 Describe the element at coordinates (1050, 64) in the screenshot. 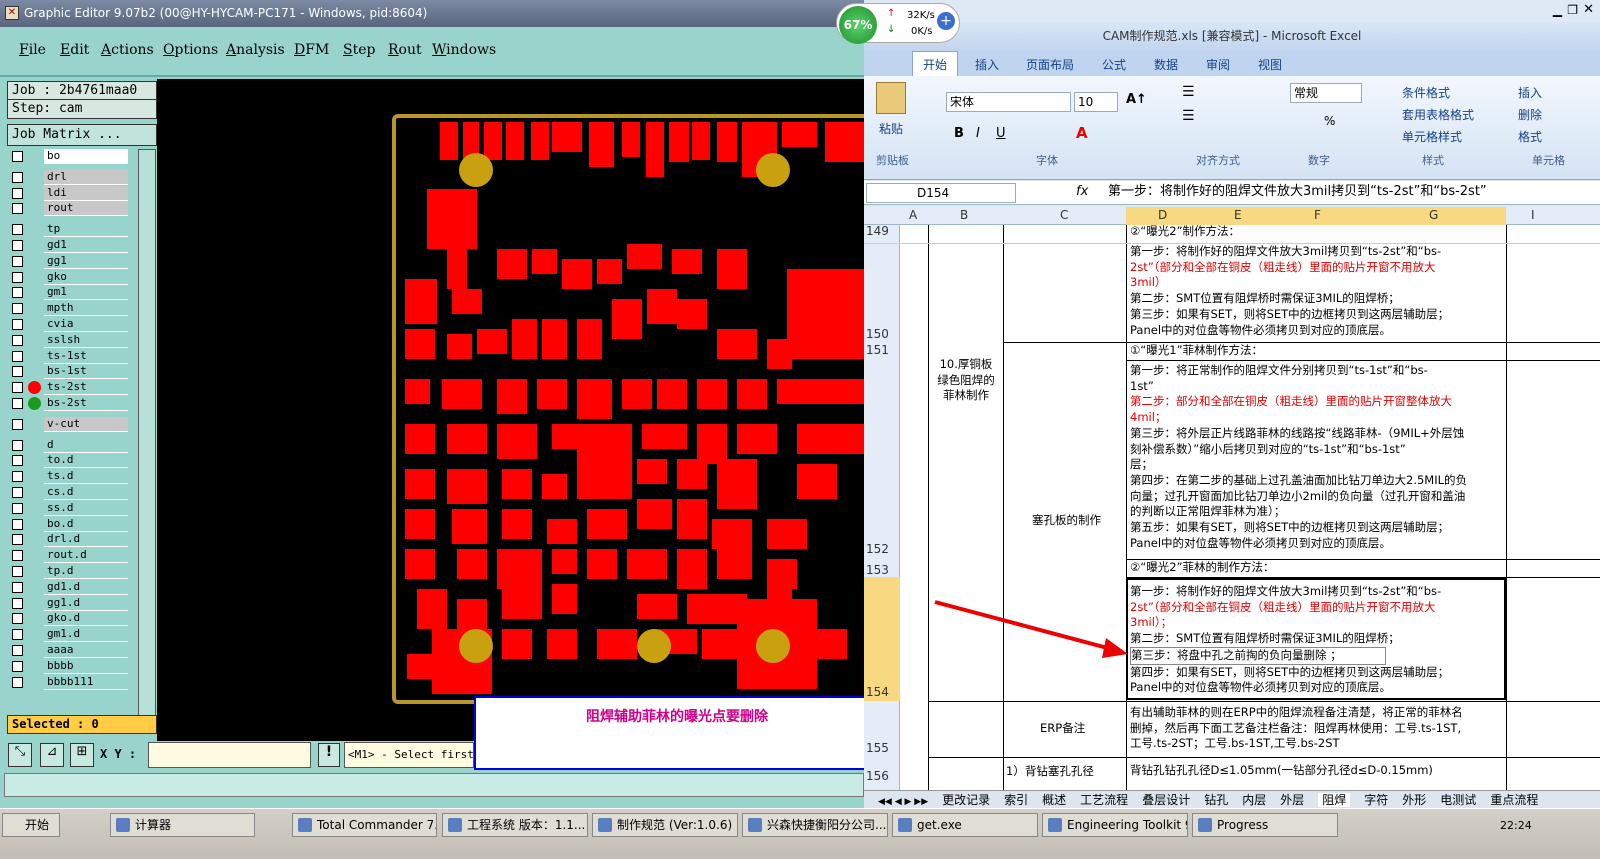

I see `tab-page-layout: 页面布局` at that location.